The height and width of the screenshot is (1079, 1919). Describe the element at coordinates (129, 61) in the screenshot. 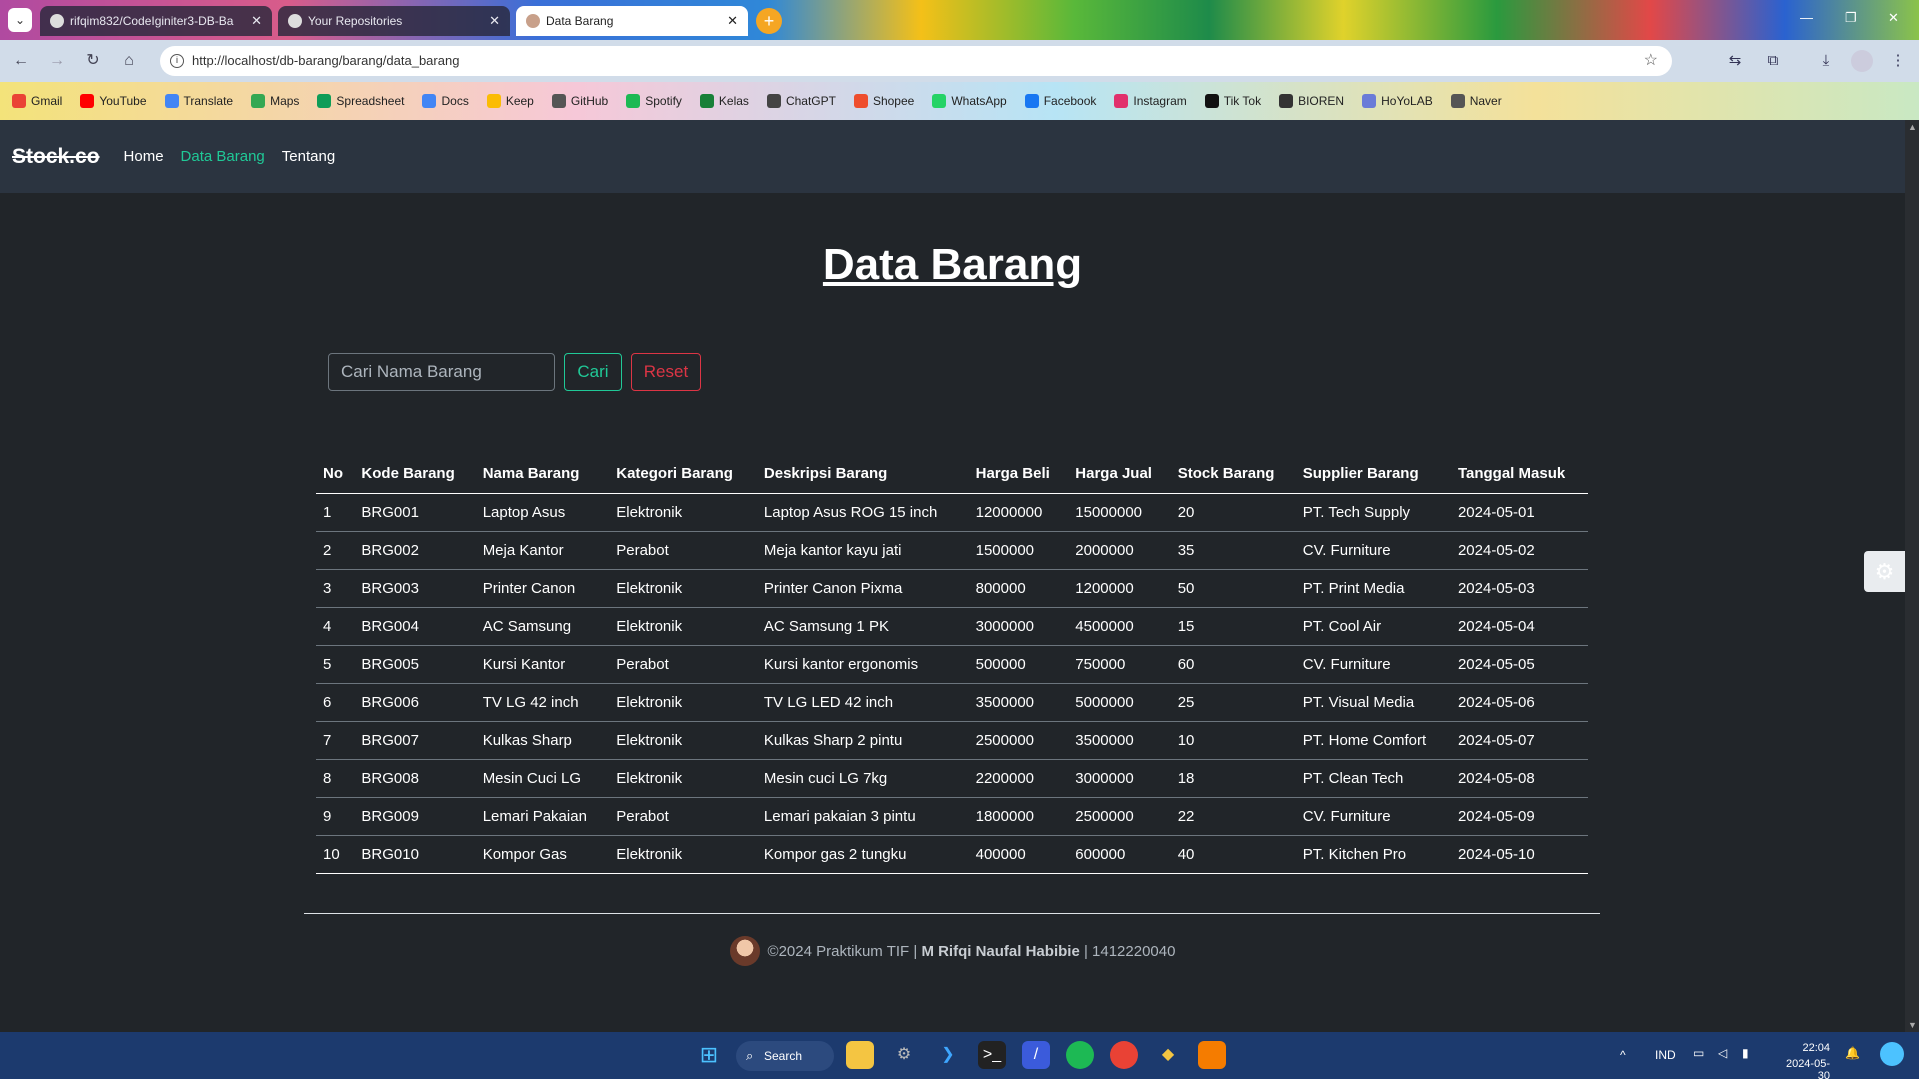

I see `home-icon: ⌂` at that location.